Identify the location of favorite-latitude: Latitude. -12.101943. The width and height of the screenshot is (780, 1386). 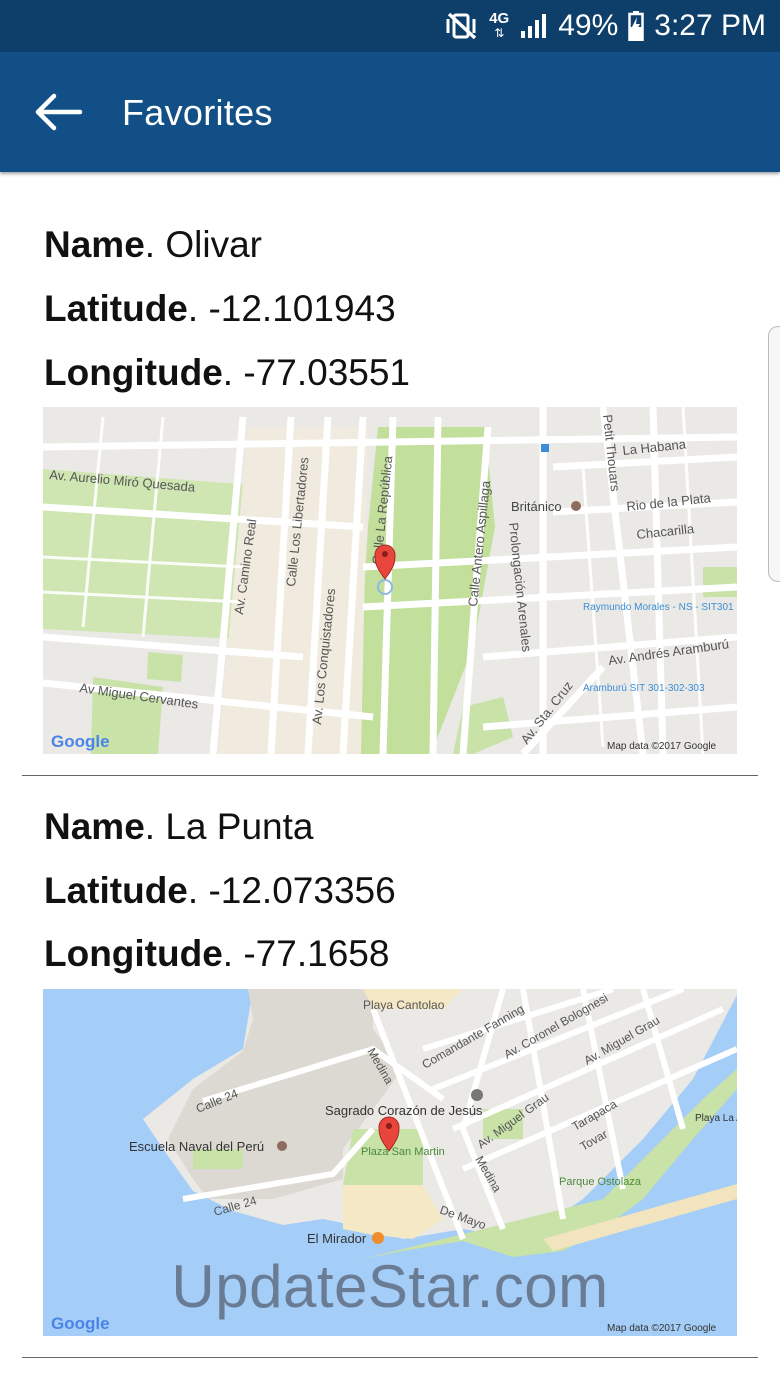
(220, 308).